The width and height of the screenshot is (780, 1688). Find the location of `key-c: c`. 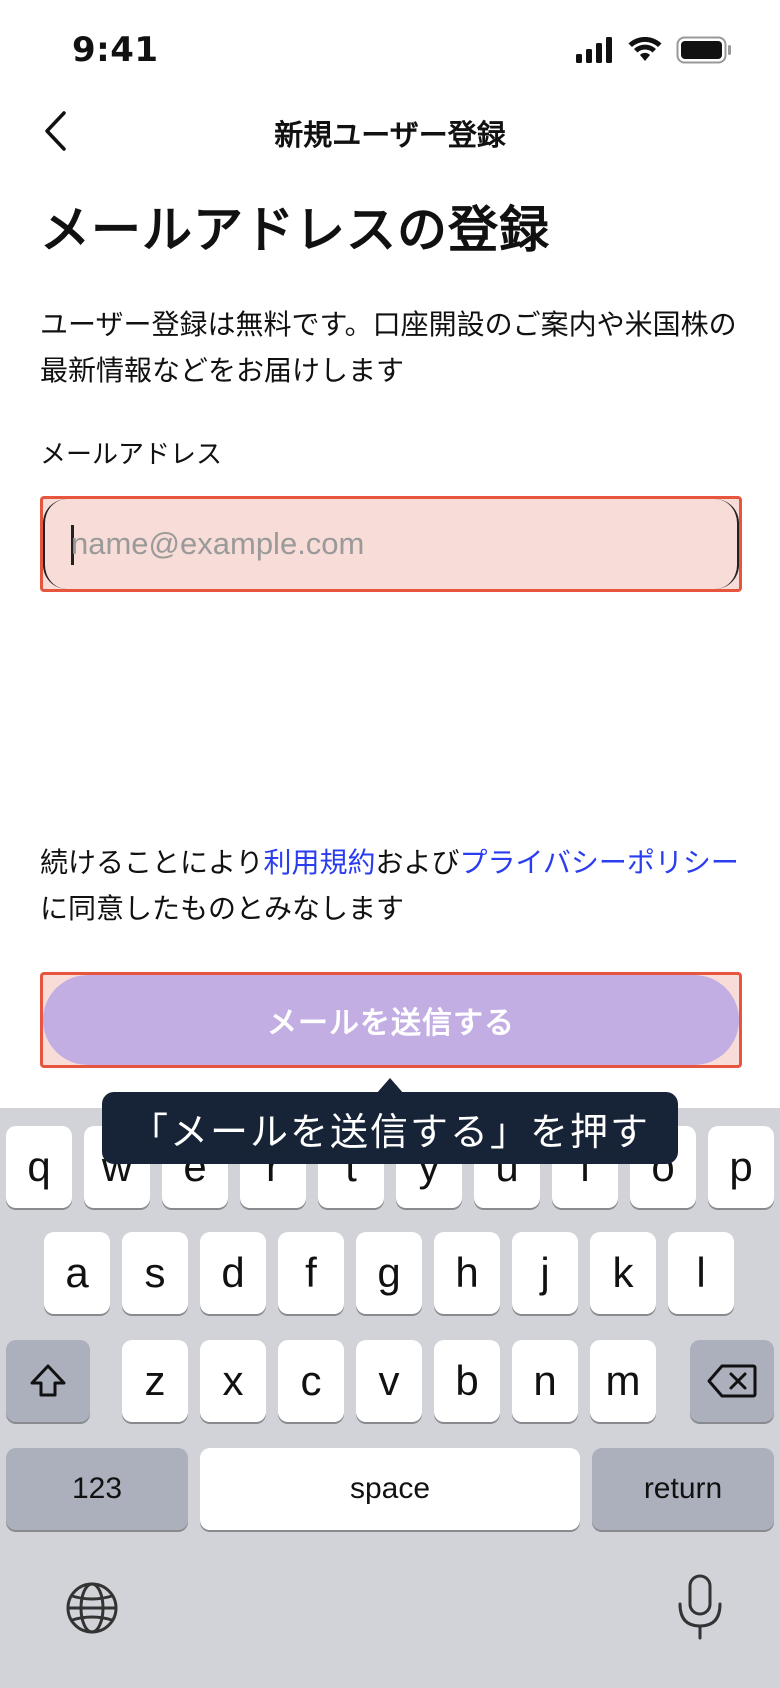

key-c: c is located at coordinates (311, 1381).